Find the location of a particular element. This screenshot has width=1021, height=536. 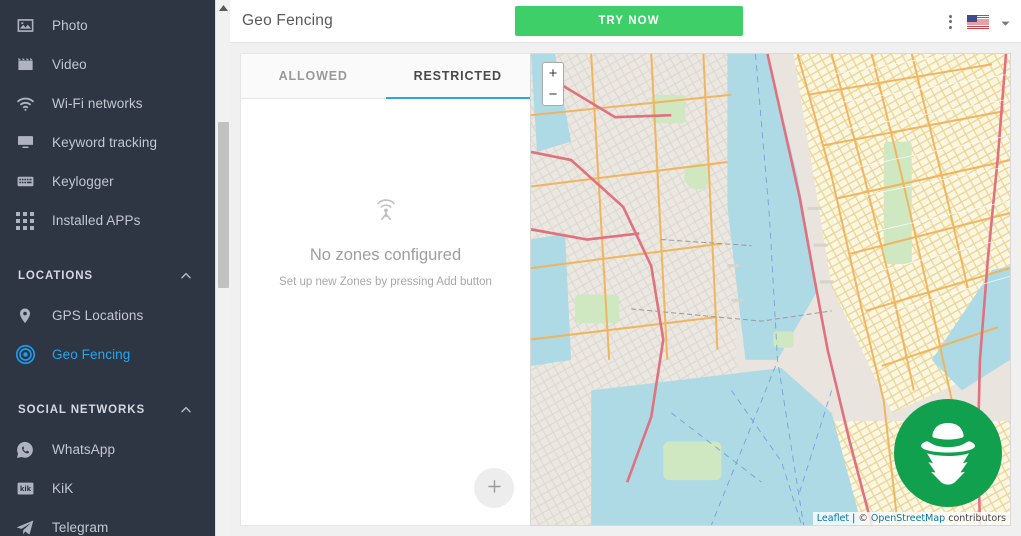

video-icon is located at coordinates (25, 65).